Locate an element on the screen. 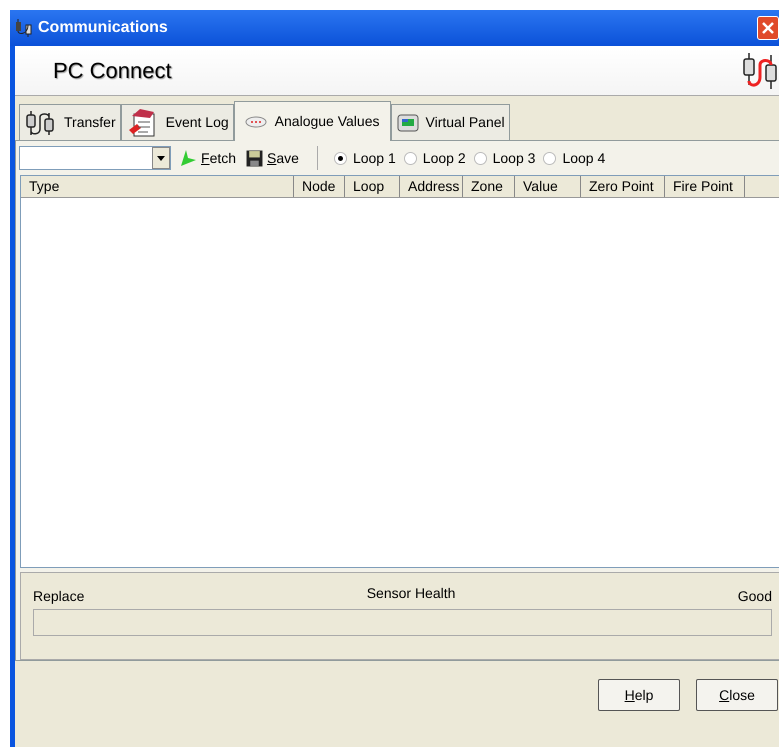  radio-button: Loop 2 is located at coordinates (435, 158).